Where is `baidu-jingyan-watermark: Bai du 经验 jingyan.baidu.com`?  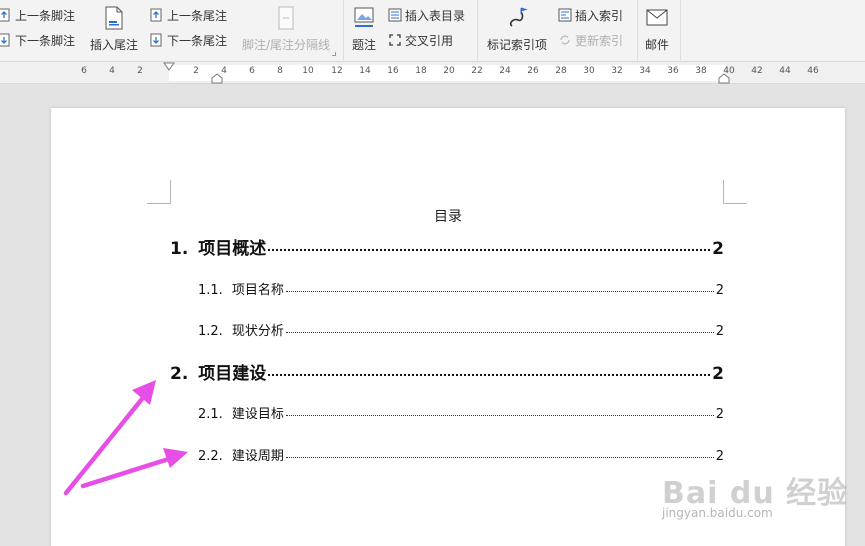 baidu-jingyan-watermark: Bai du 经验 jingyan.baidu.com is located at coordinates (762, 490).